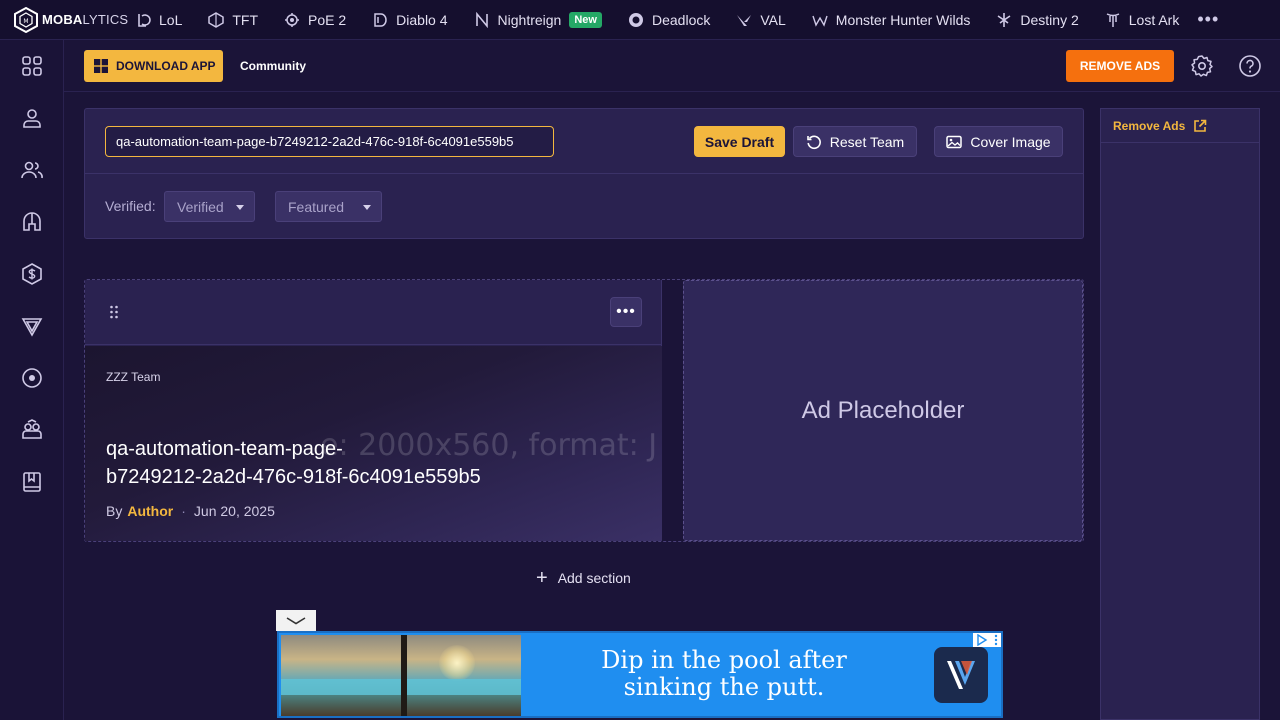 The height and width of the screenshot is (720, 1280). Describe the element at coordinates (961, 675) in the screenshot. I see `advertiser-logo` at that location.